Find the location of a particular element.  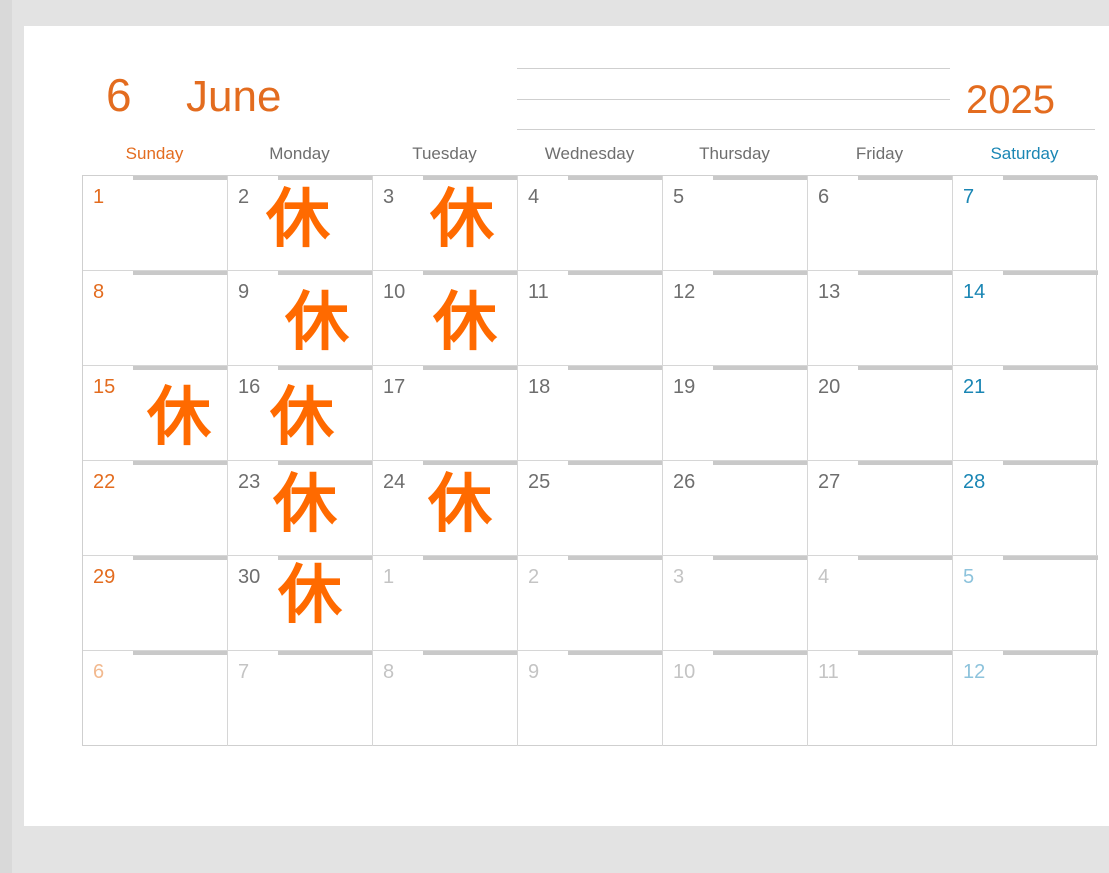

day-cell: 16 休 is located at coordinates (300, 413).